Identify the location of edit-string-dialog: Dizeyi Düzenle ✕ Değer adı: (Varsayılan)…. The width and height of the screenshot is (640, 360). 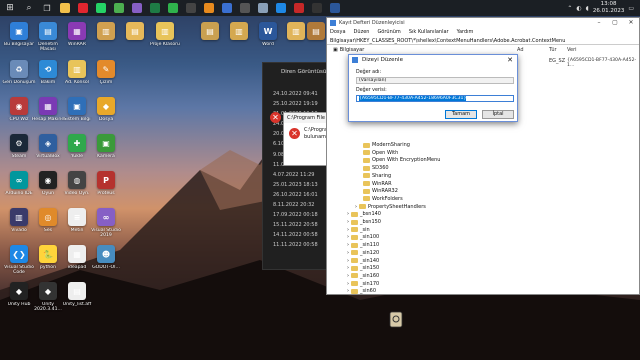
(433, 88).